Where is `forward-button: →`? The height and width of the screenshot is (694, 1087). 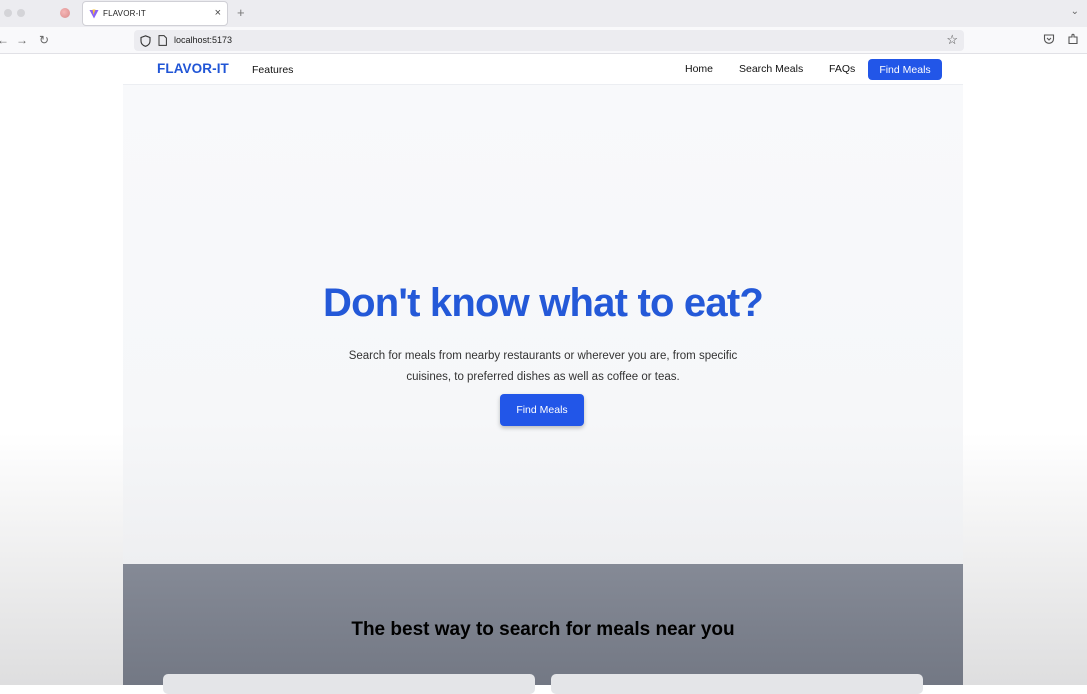
forward-button: → is located at coordinates (22, 40).